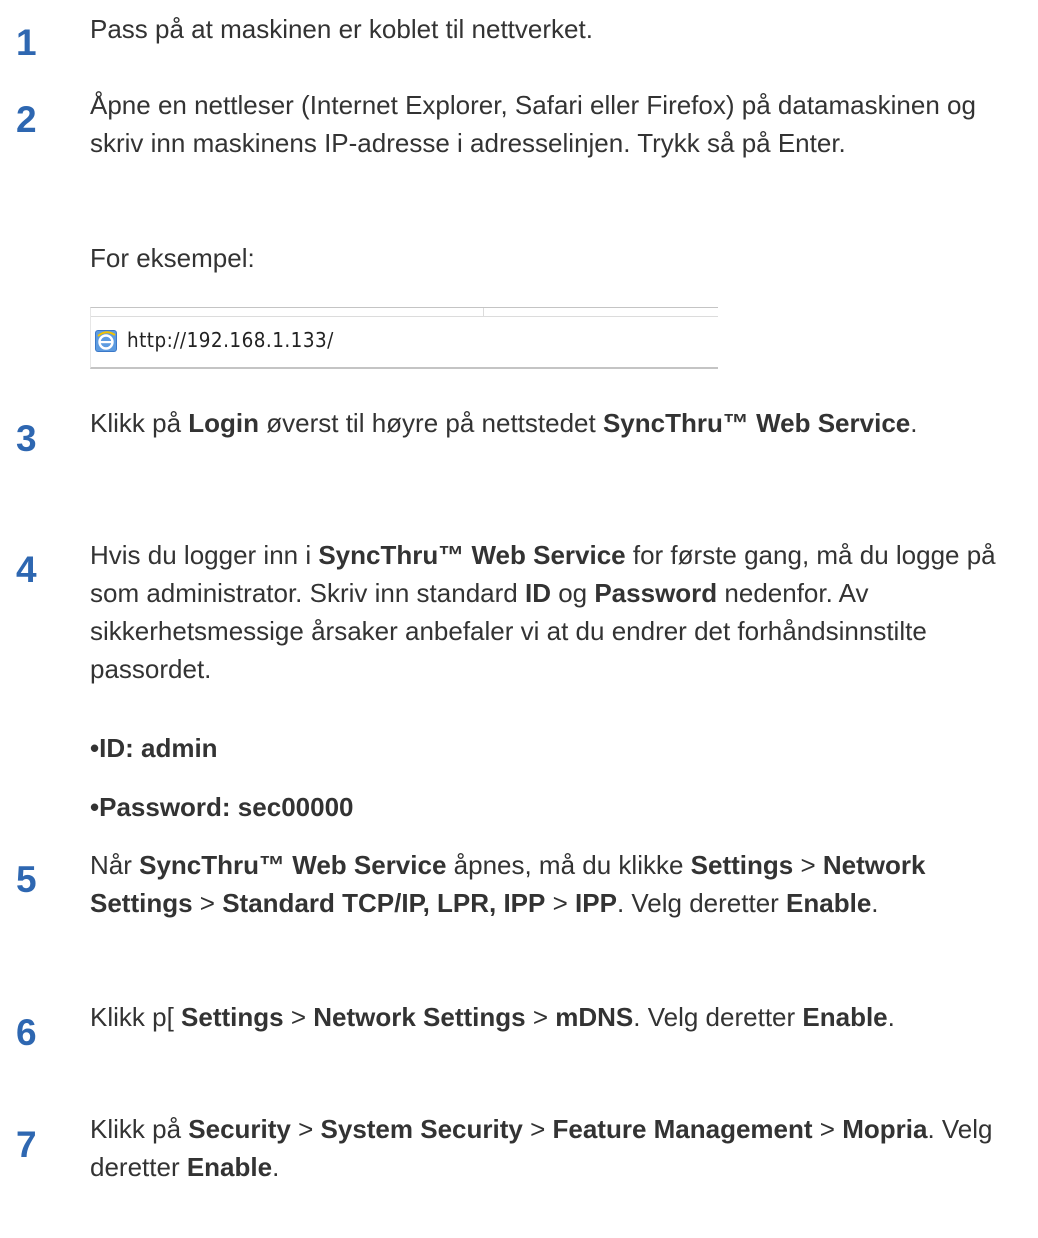 The width and height of the screenshot is (1038, 1238). What do you see at coordinates (537, 593) in the screenshot?
I see `id-term: ID` at bounding box center [537, 593].